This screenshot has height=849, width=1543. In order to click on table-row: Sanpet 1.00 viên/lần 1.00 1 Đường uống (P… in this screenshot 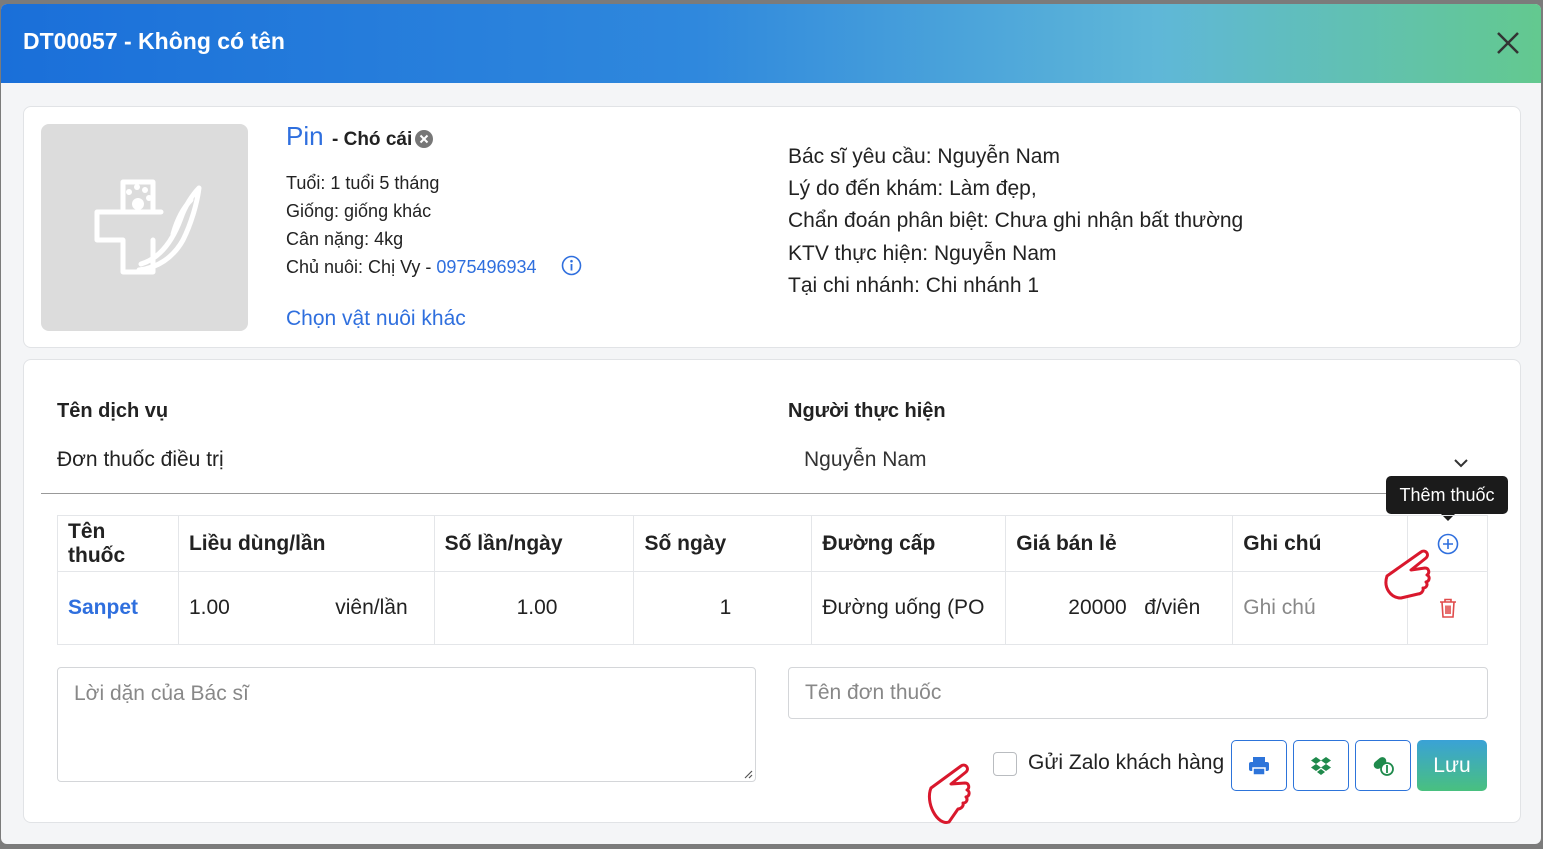, I will do `click(772, 608)`.